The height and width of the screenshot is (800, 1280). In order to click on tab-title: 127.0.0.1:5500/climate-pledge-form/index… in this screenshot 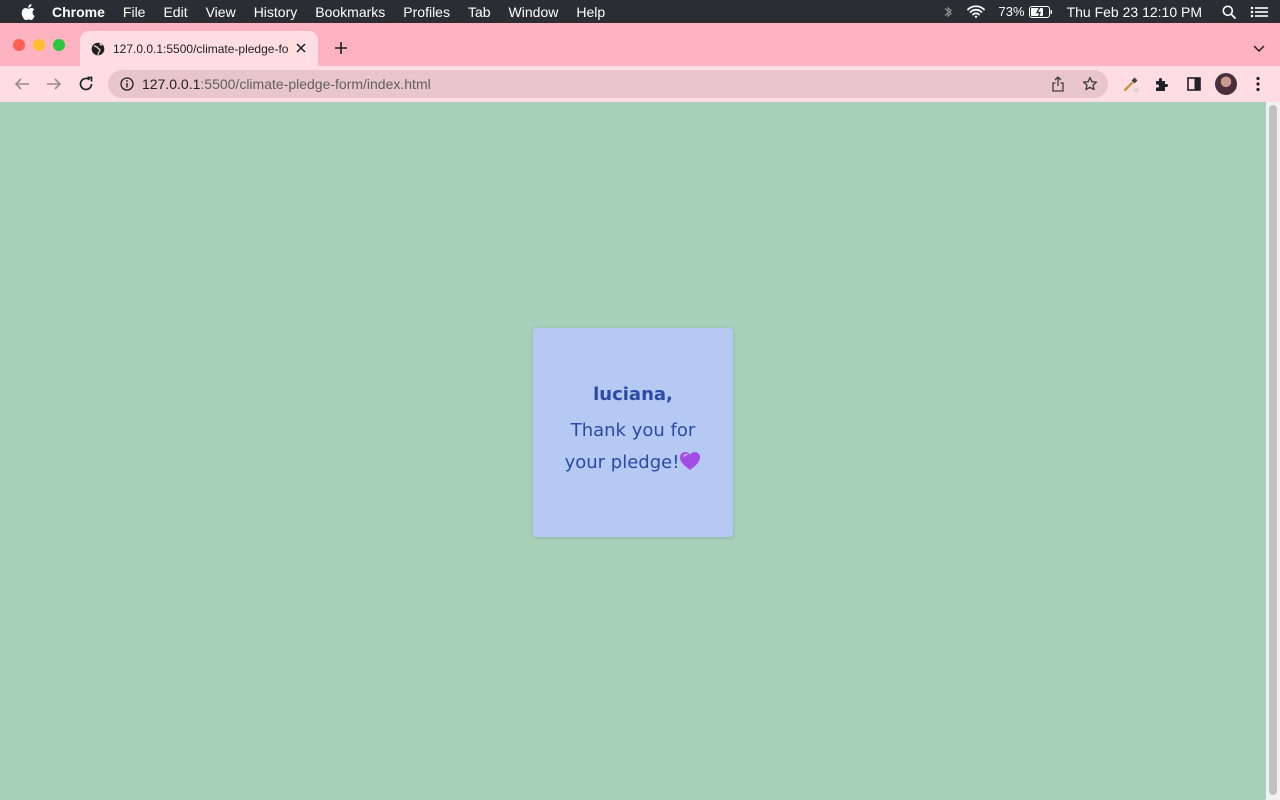, I will do `click(201, 48)`.